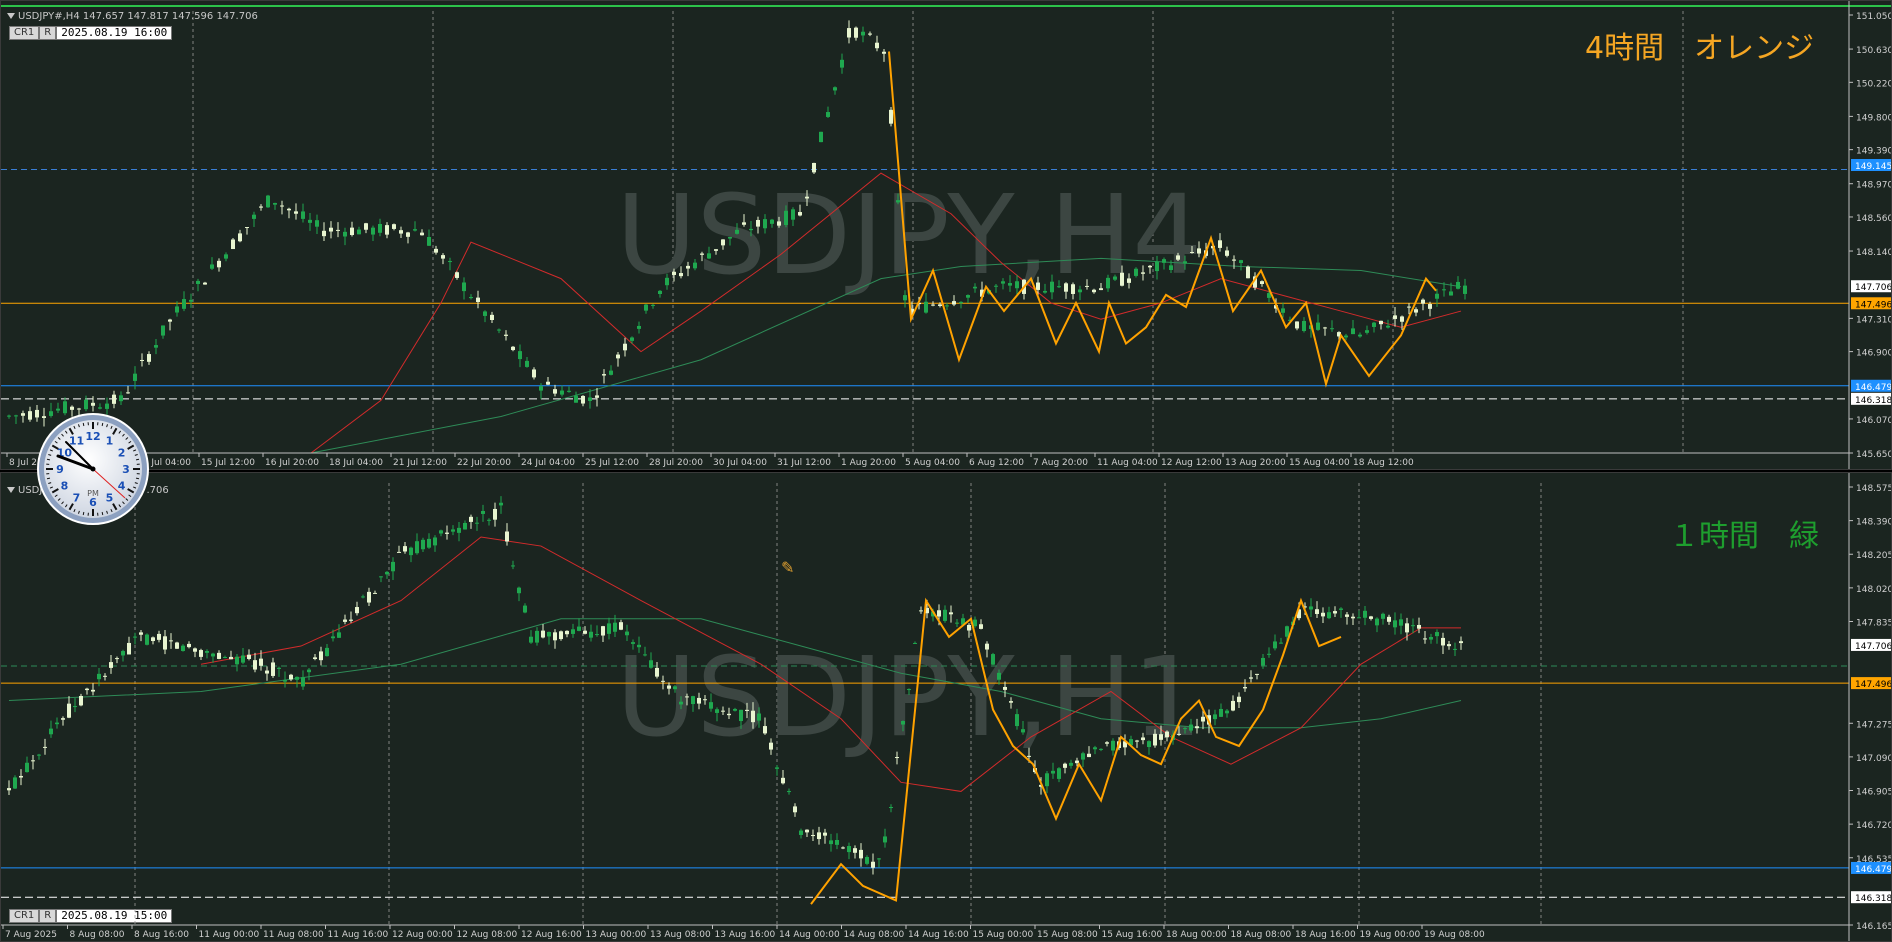  What do you see at coordinates (93, 469) in the screenshot?
I see `analog-clock-widget: 12 1234567891011 PM` at bounding box center [93, 469].